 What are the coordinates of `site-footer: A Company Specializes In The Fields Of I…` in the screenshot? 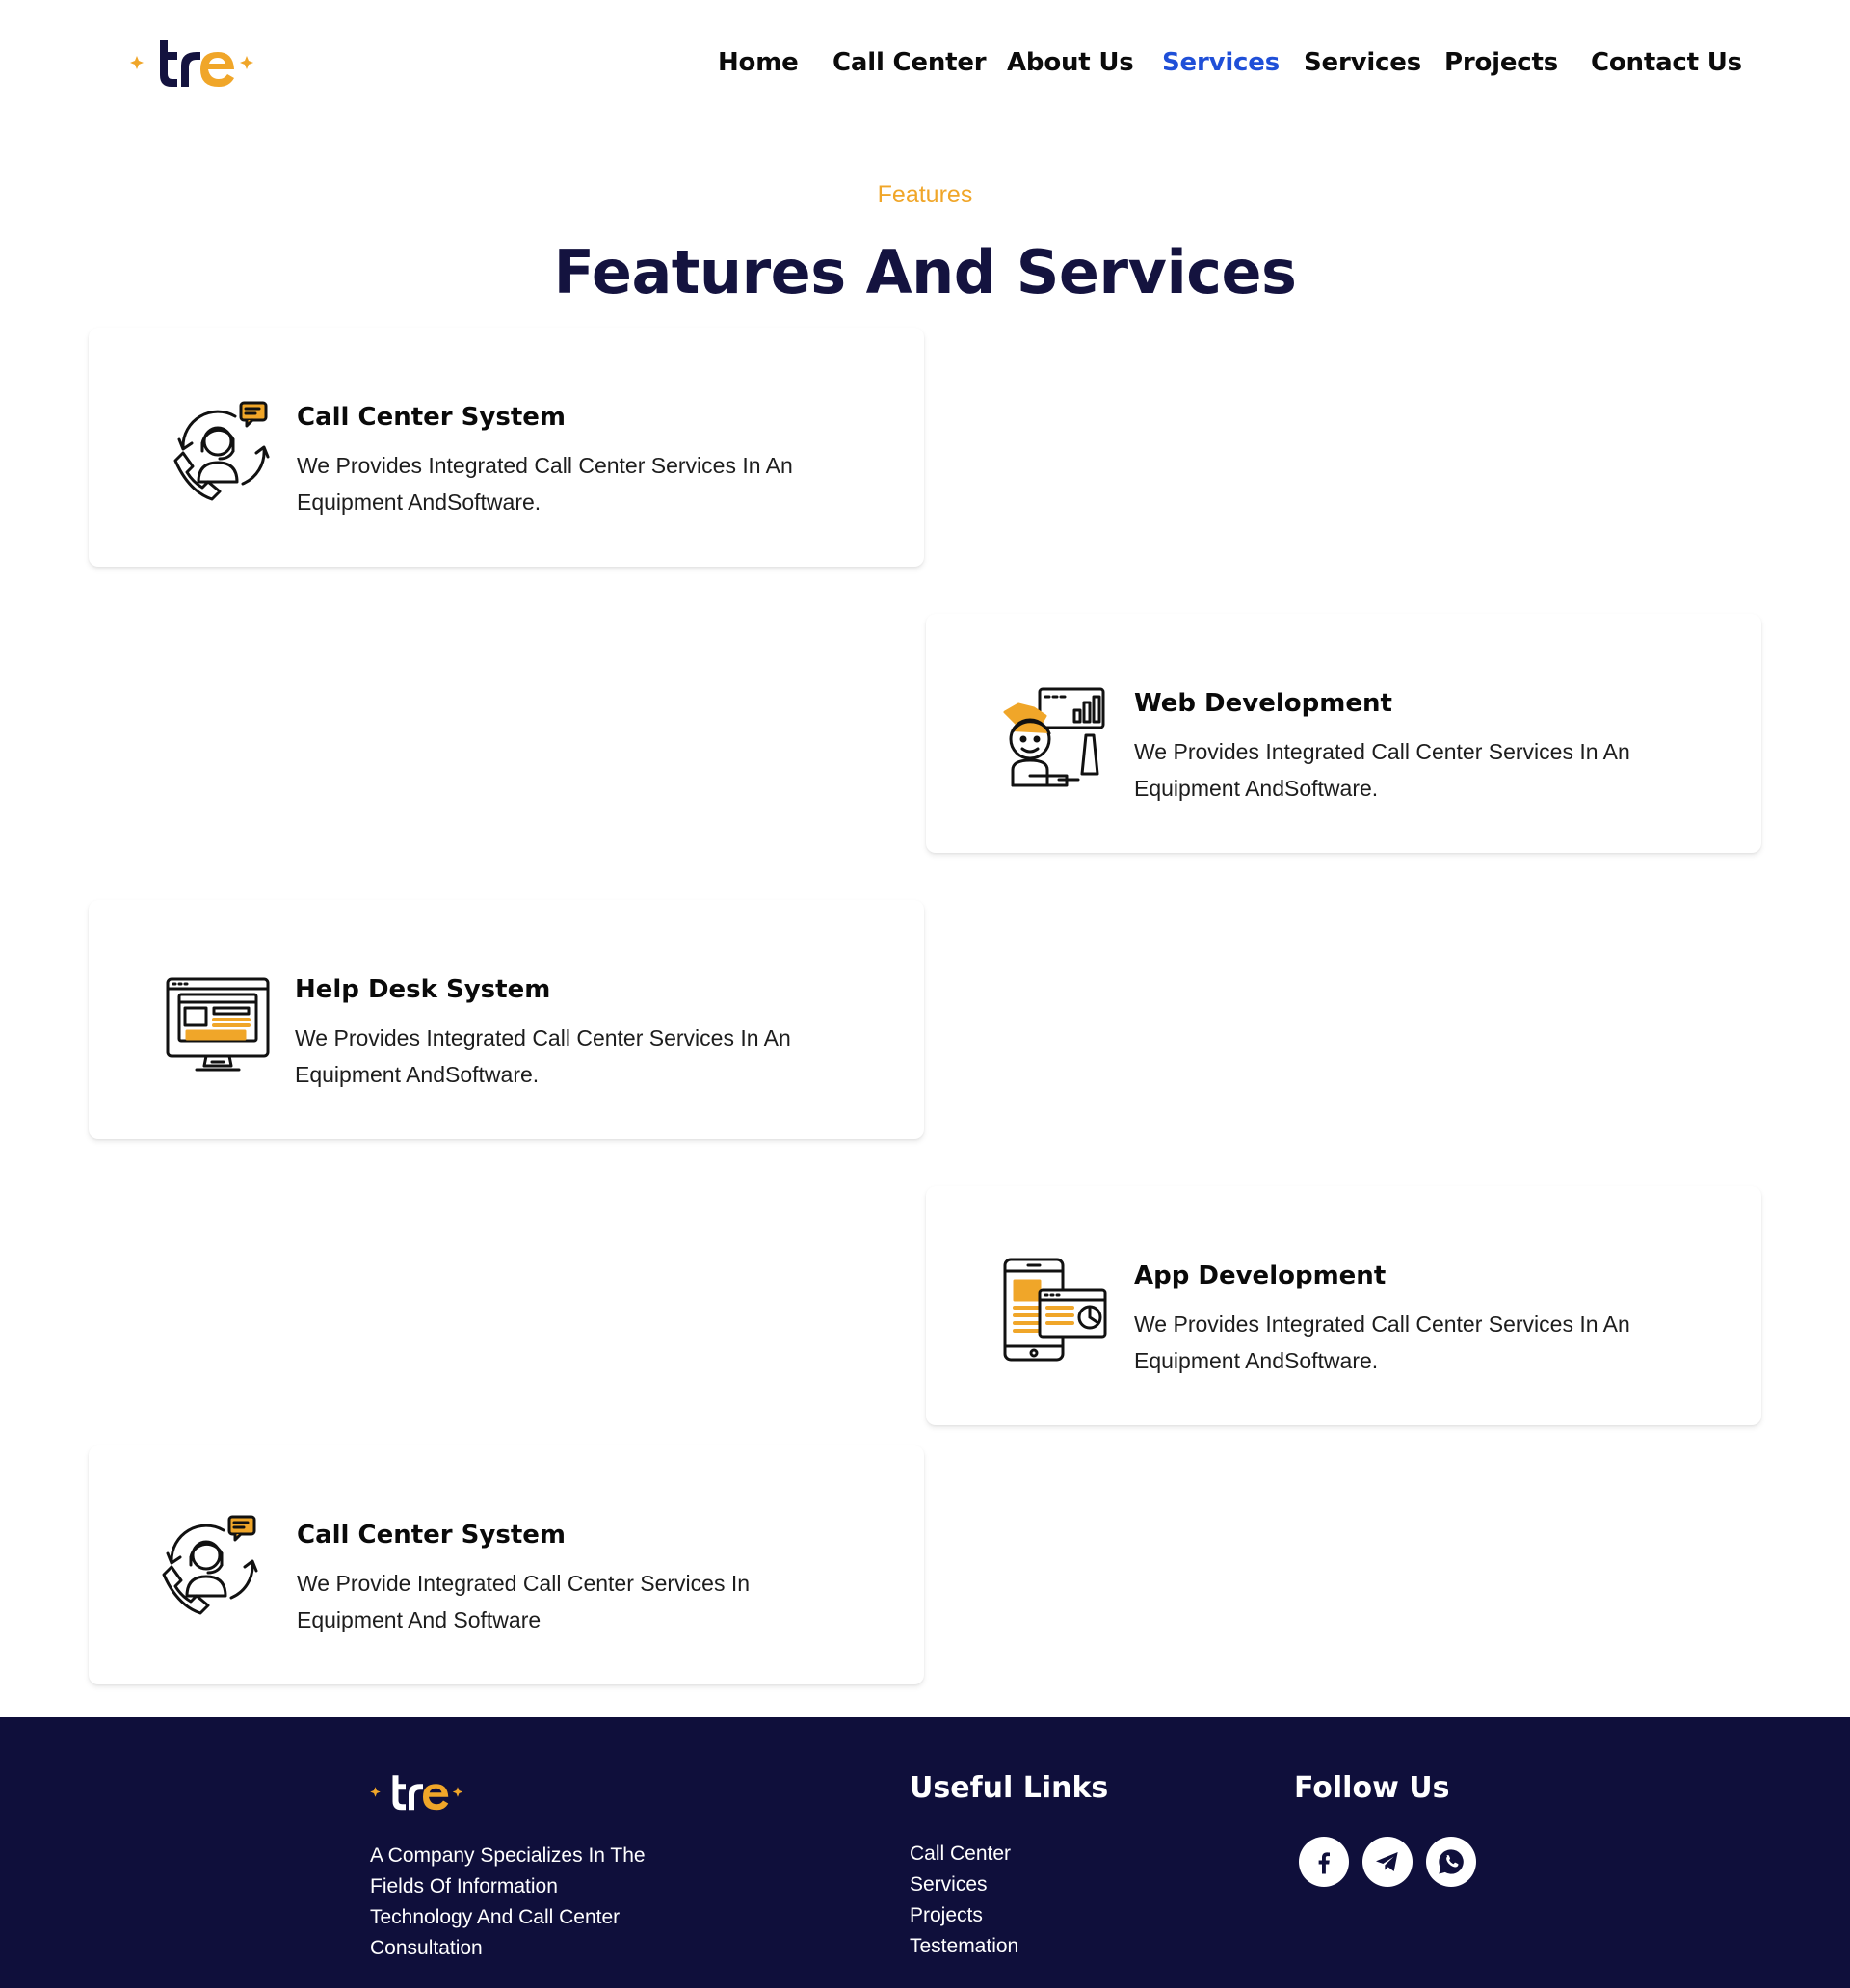 It's located at (925, 1852).